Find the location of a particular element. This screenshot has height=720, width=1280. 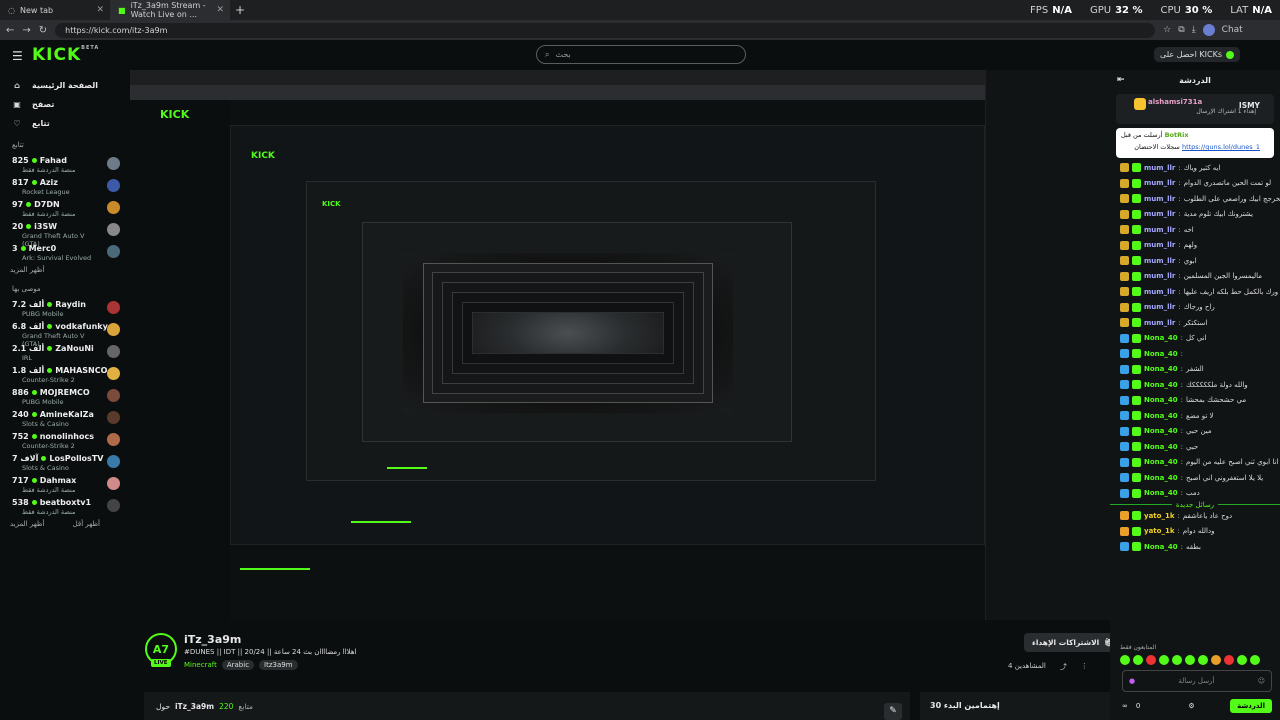

sidebar-channel: 752 nonolinhocs Counter-Strike 2 is located at coordinates (65, 440).